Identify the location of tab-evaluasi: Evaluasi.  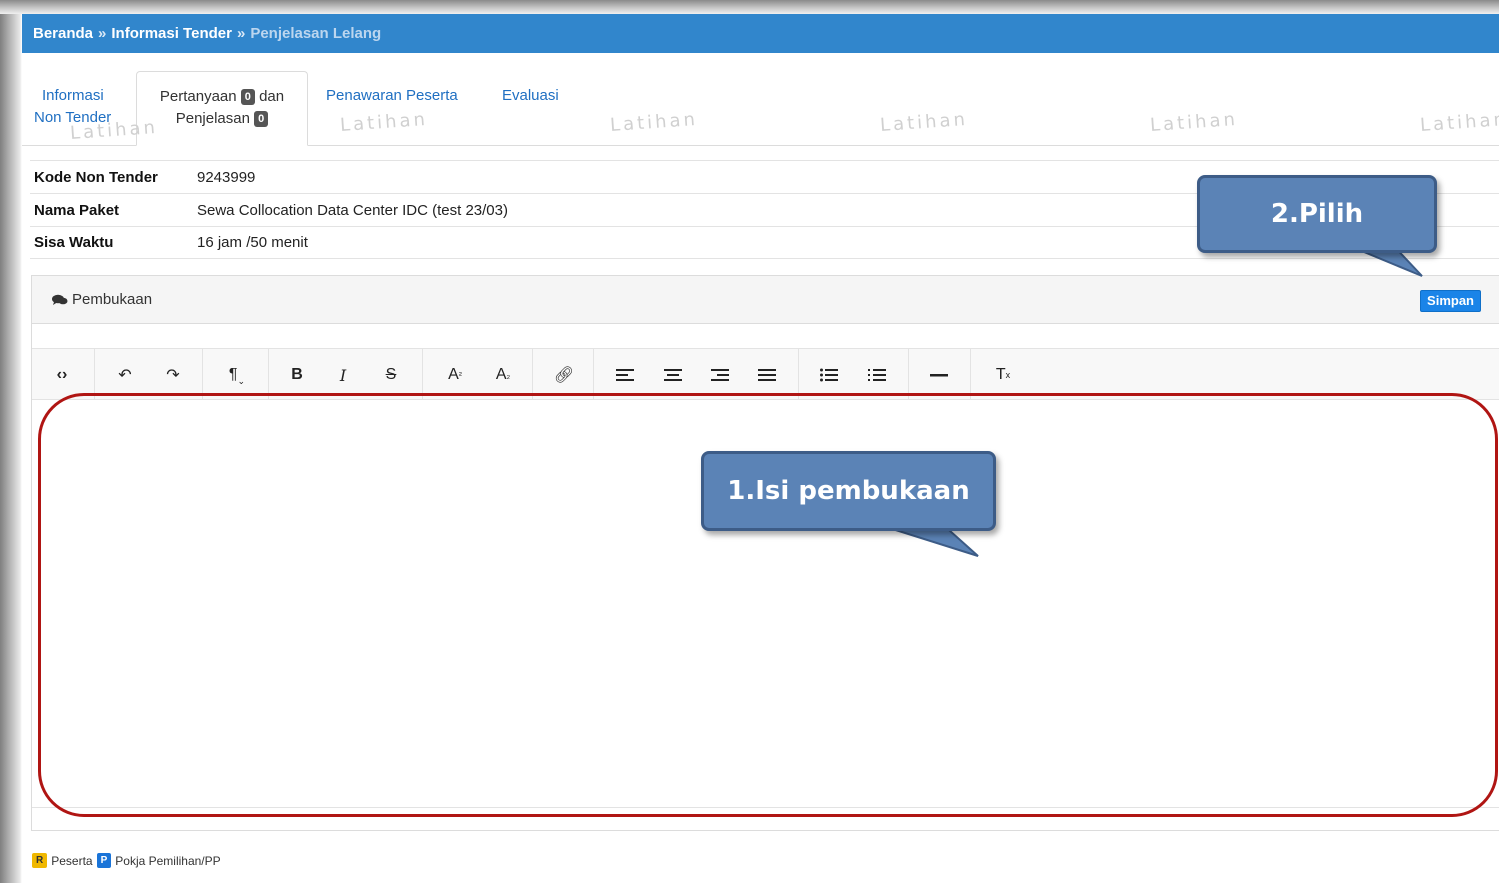
(530, 122).